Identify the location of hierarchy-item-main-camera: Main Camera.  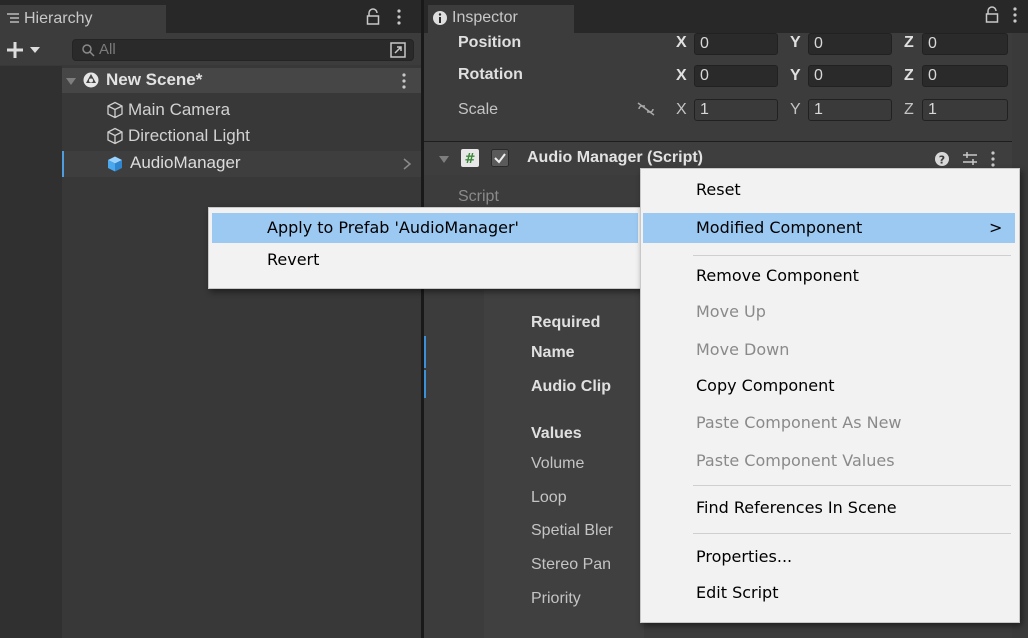
(254, 111).